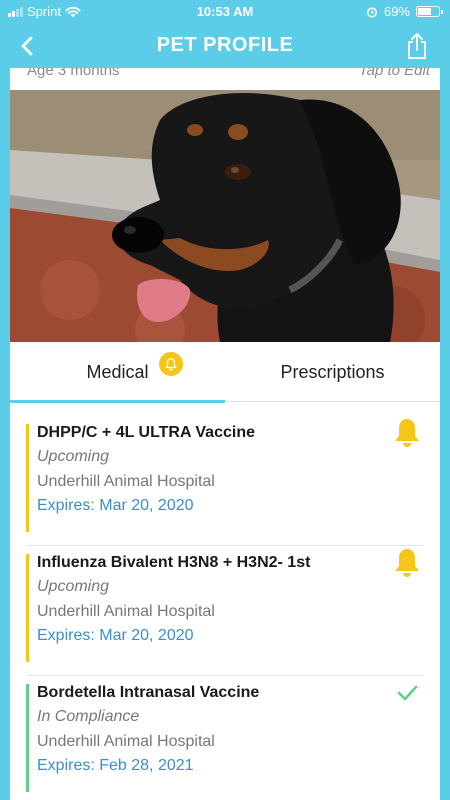  Describe the element at coordinates (396, 11) in the screenshot. I see `battery-percent: 69%` at that location.